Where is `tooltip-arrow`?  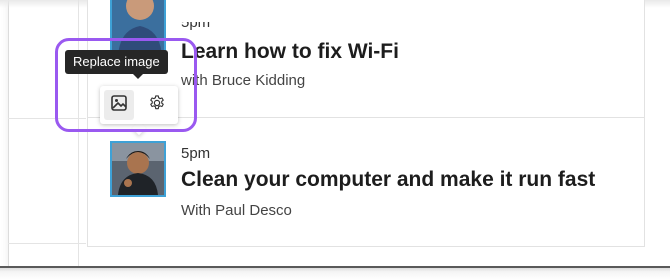
tooltip-arrow is located at coordinates (138, 76).